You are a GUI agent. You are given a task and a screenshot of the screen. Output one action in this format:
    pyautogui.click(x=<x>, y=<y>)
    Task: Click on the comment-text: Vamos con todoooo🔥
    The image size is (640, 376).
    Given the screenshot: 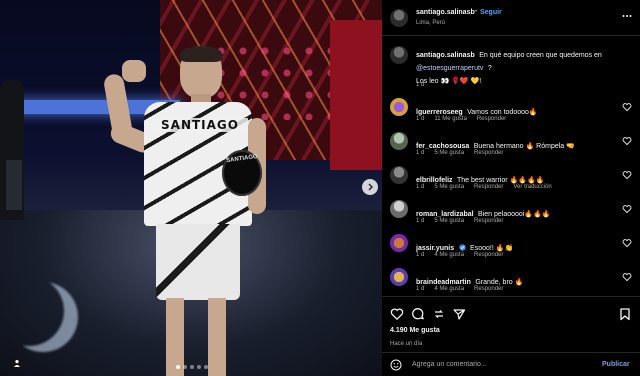 What is the action you would take?
    pyautogui.click(x=502, y=112)
    